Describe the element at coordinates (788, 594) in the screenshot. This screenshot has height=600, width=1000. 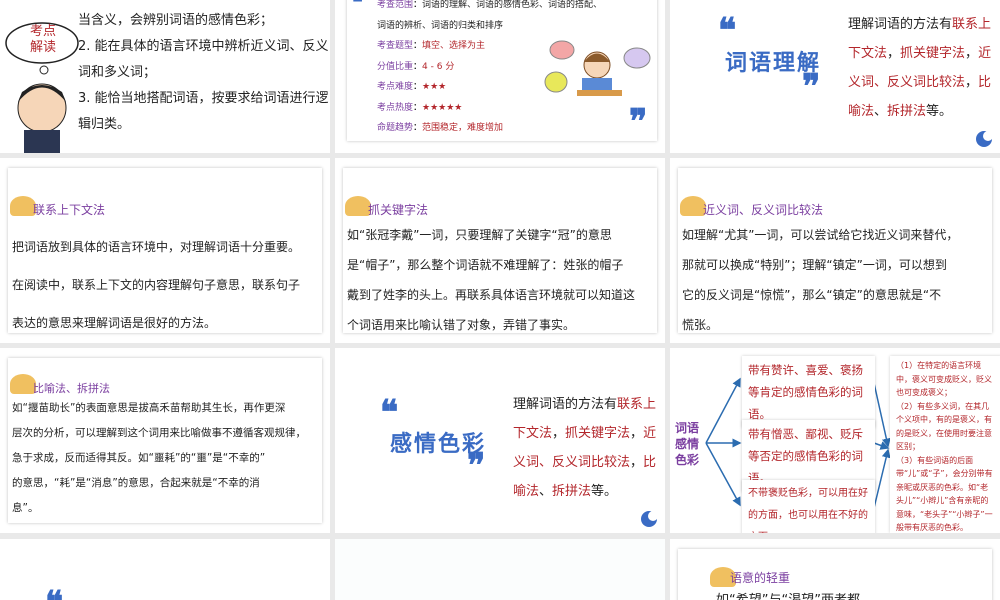
I see `body-line: 如“希望”与“渴望”两者都` at that location.